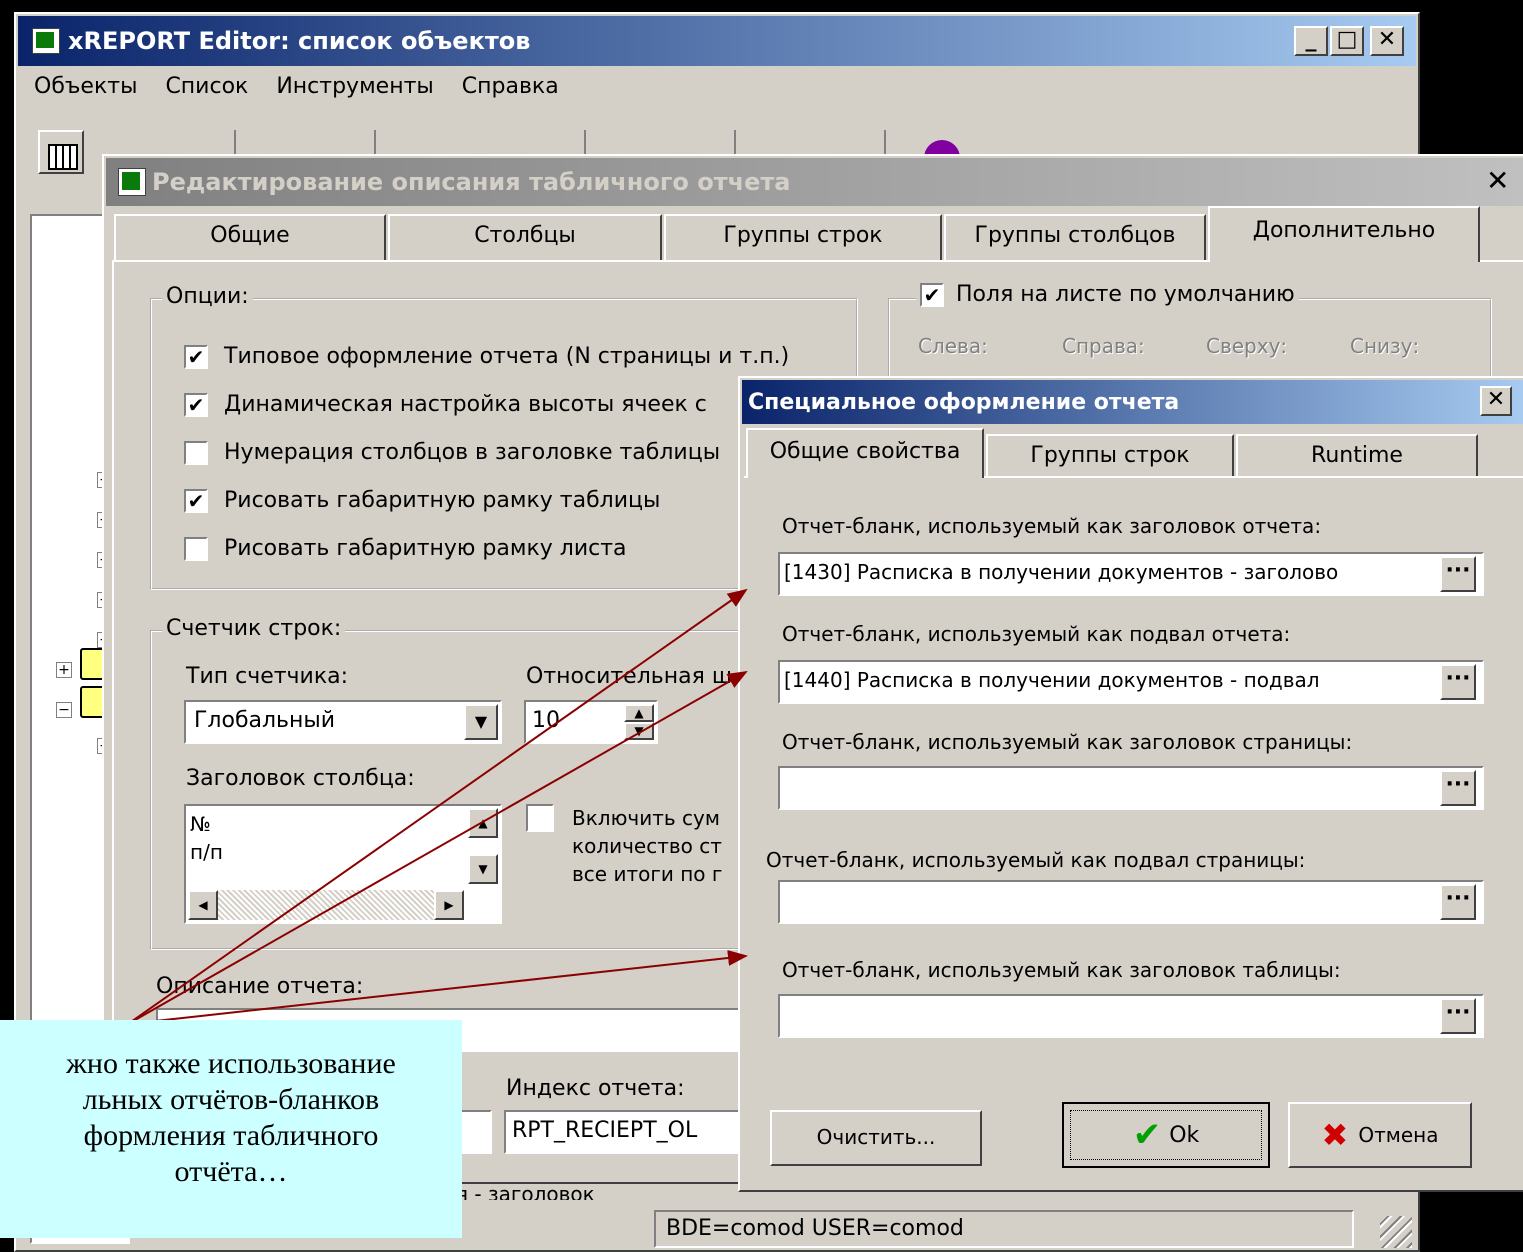  I want to click on tab-additional: Дополнительно, so click(1344, 234).